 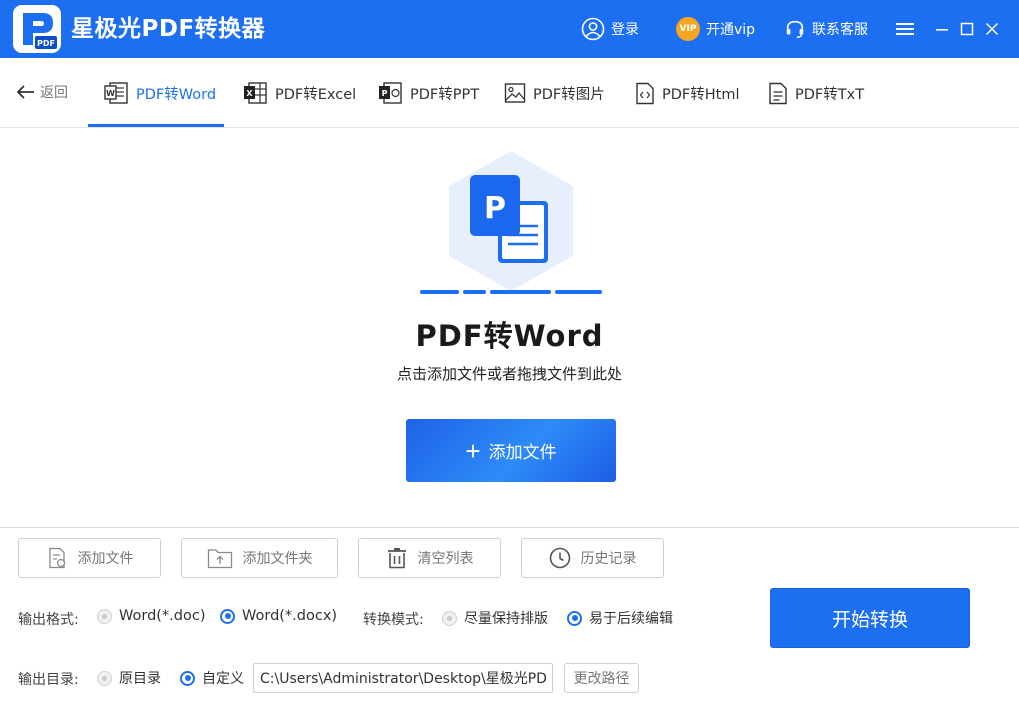 What do you see at coordinates (48, 620) in the screenshot?
I see `output-format-label: 输出格式:` at bounding box center [48, 620].